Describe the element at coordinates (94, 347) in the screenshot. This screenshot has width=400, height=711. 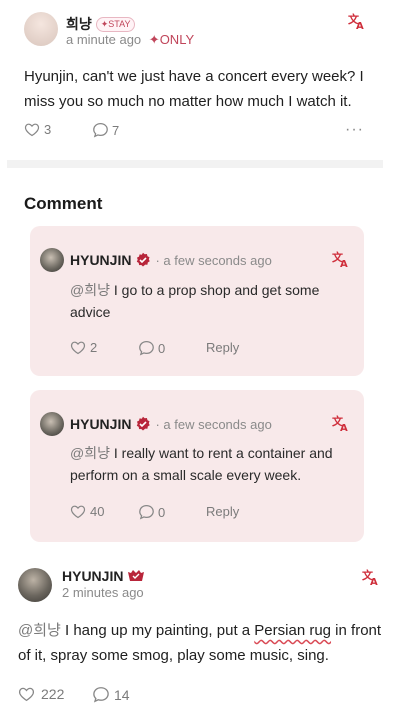
I see `like-count: 2` at that location.